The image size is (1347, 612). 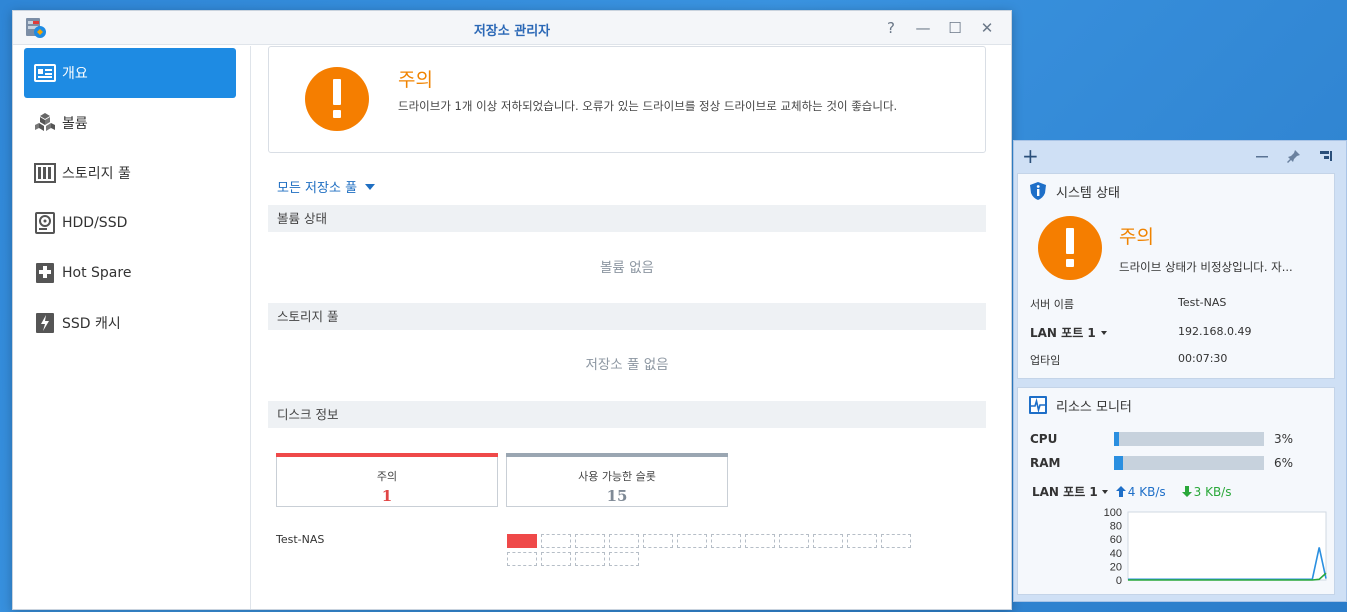 I want to click on uptime-label: 업타임, so click(x=1045, y=360).